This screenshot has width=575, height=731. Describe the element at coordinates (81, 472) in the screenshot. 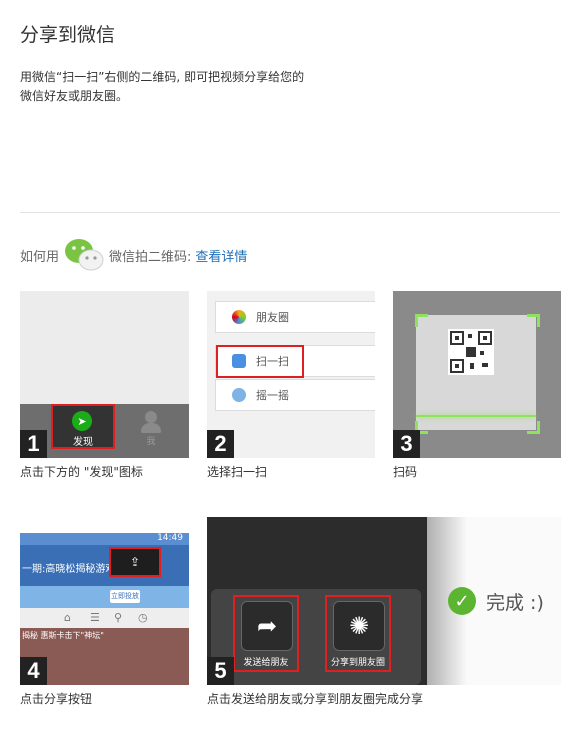

I see `step-1-caption: 点击下方的 "发现"图标` at that location.